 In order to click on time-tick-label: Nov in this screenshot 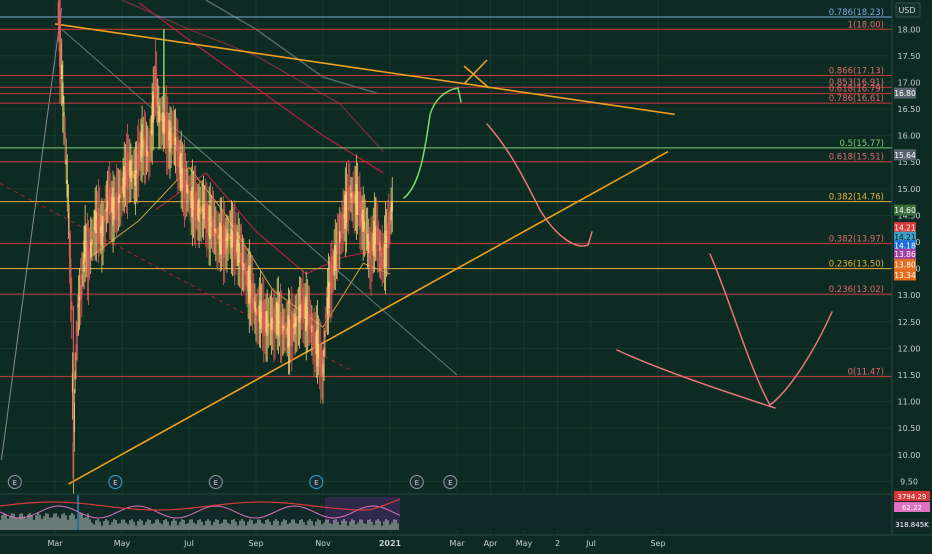, I will do `click(323, 543)`.